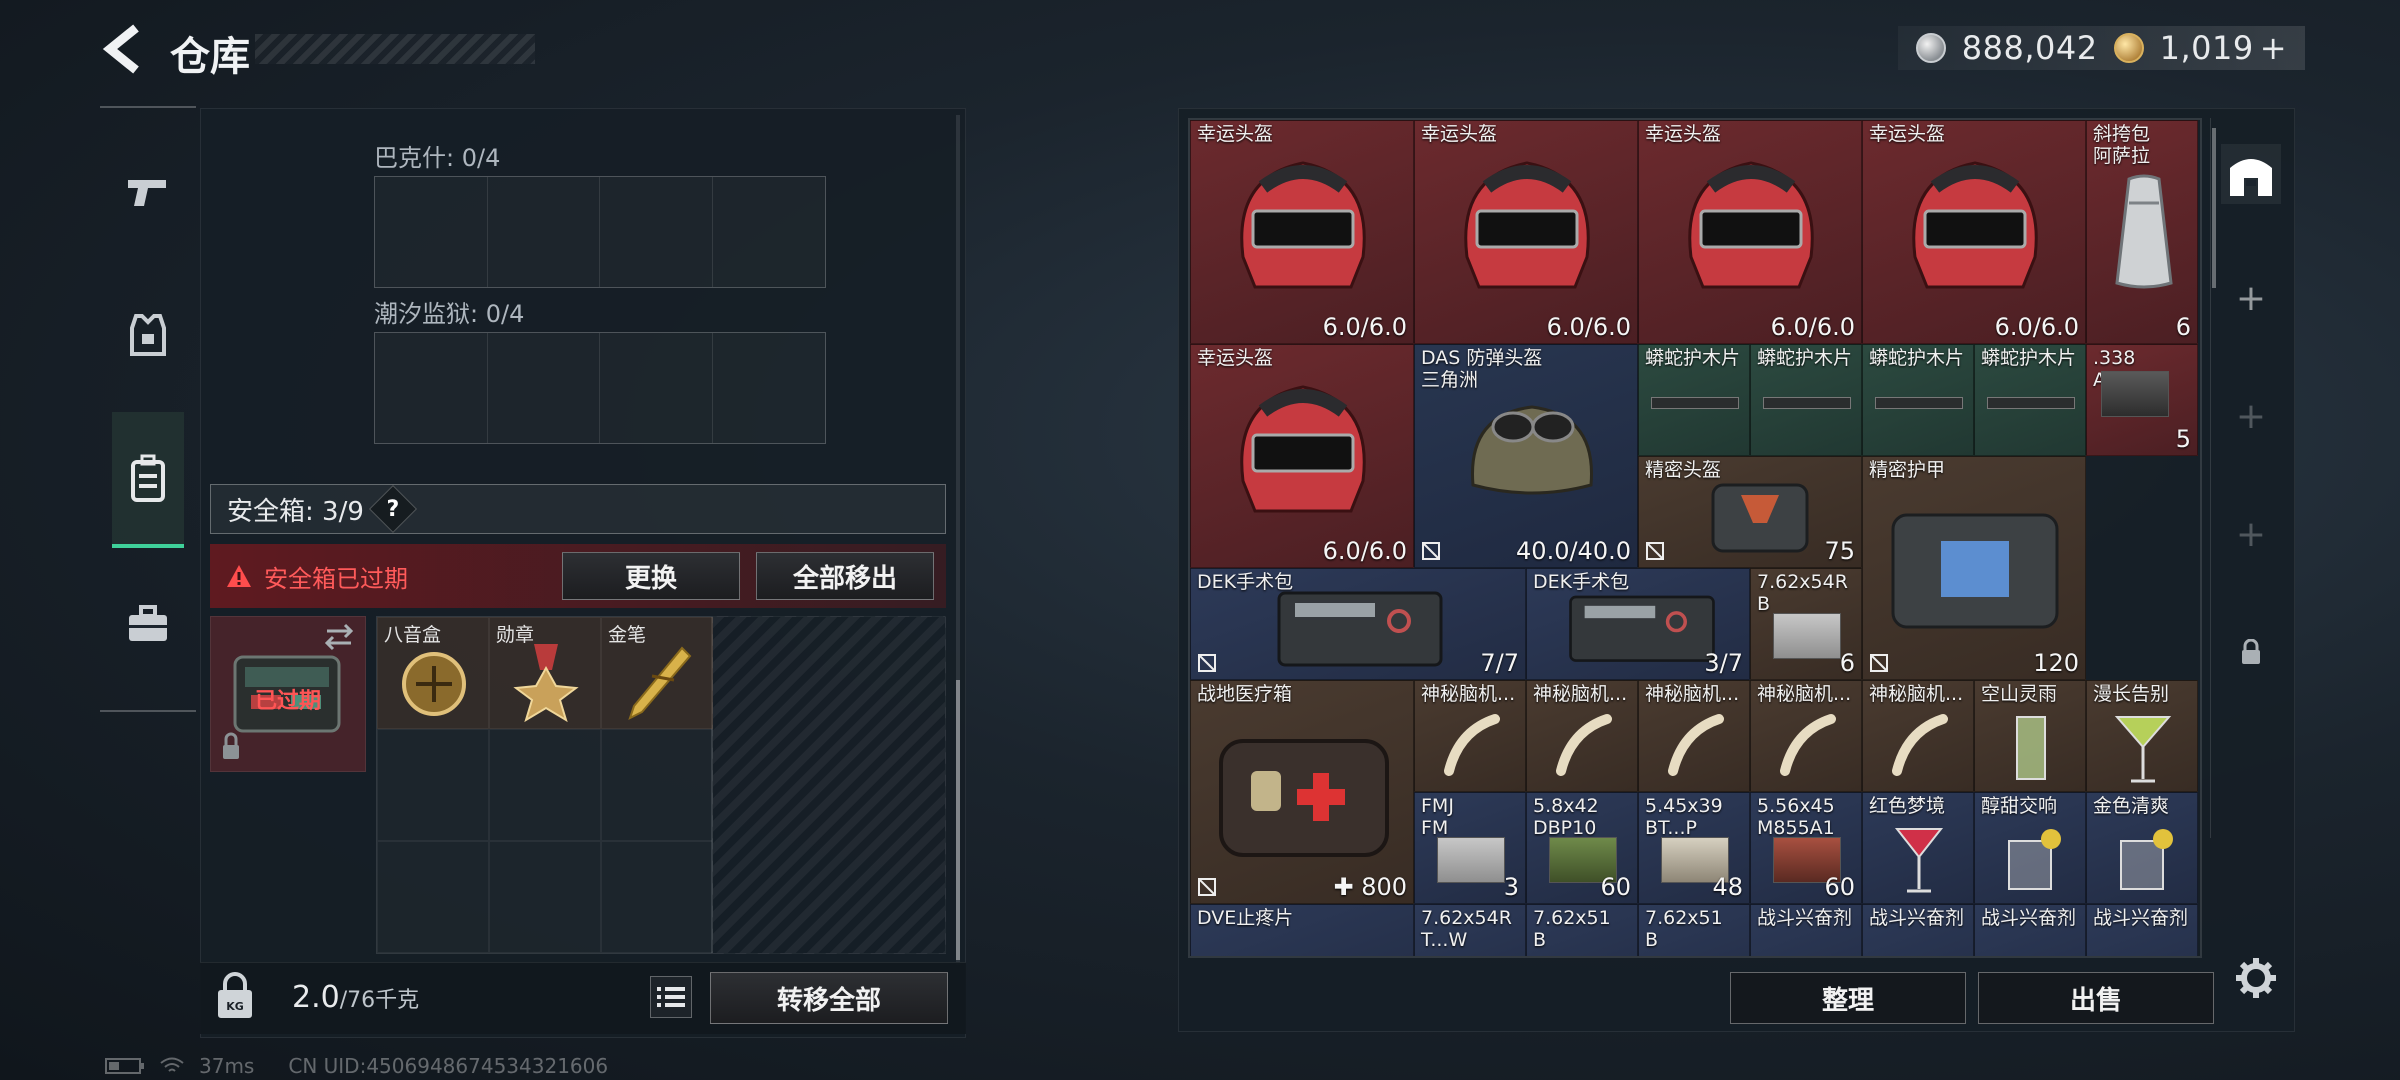  What do you see at coordinates (1848, 998) in the screenshot?
I see `sort-button: 整理` at bounding box center [1848, 998].